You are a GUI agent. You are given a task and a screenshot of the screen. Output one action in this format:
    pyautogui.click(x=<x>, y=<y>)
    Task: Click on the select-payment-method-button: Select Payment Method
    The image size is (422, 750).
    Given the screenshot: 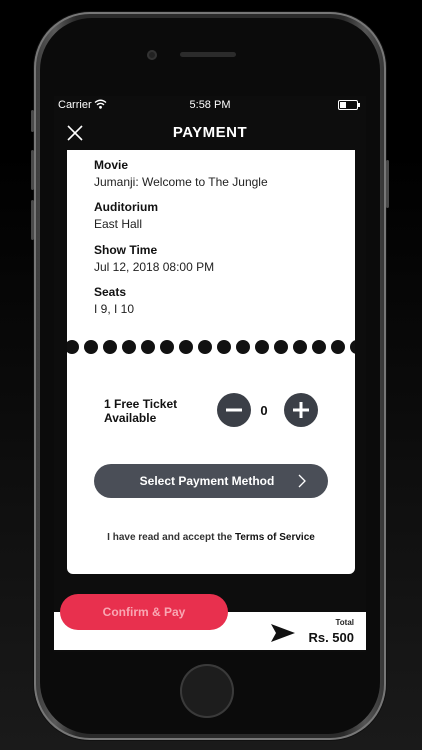 What is the action you would take?
    pyautogui.click(x=211, y=481)
    